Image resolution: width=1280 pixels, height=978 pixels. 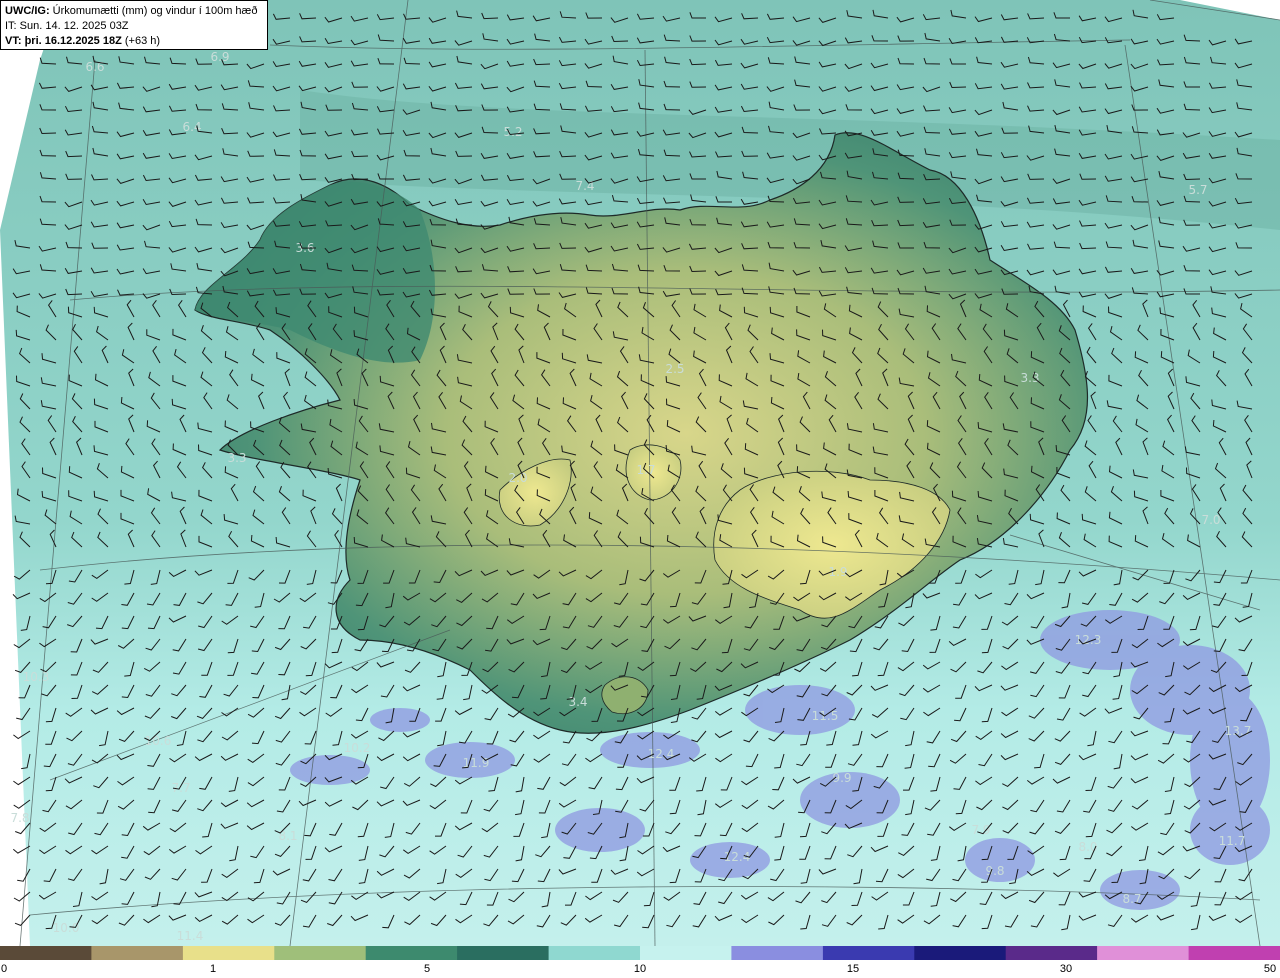 I want to click on colorbar-tick-10: 10, so click(x=640, y=969).